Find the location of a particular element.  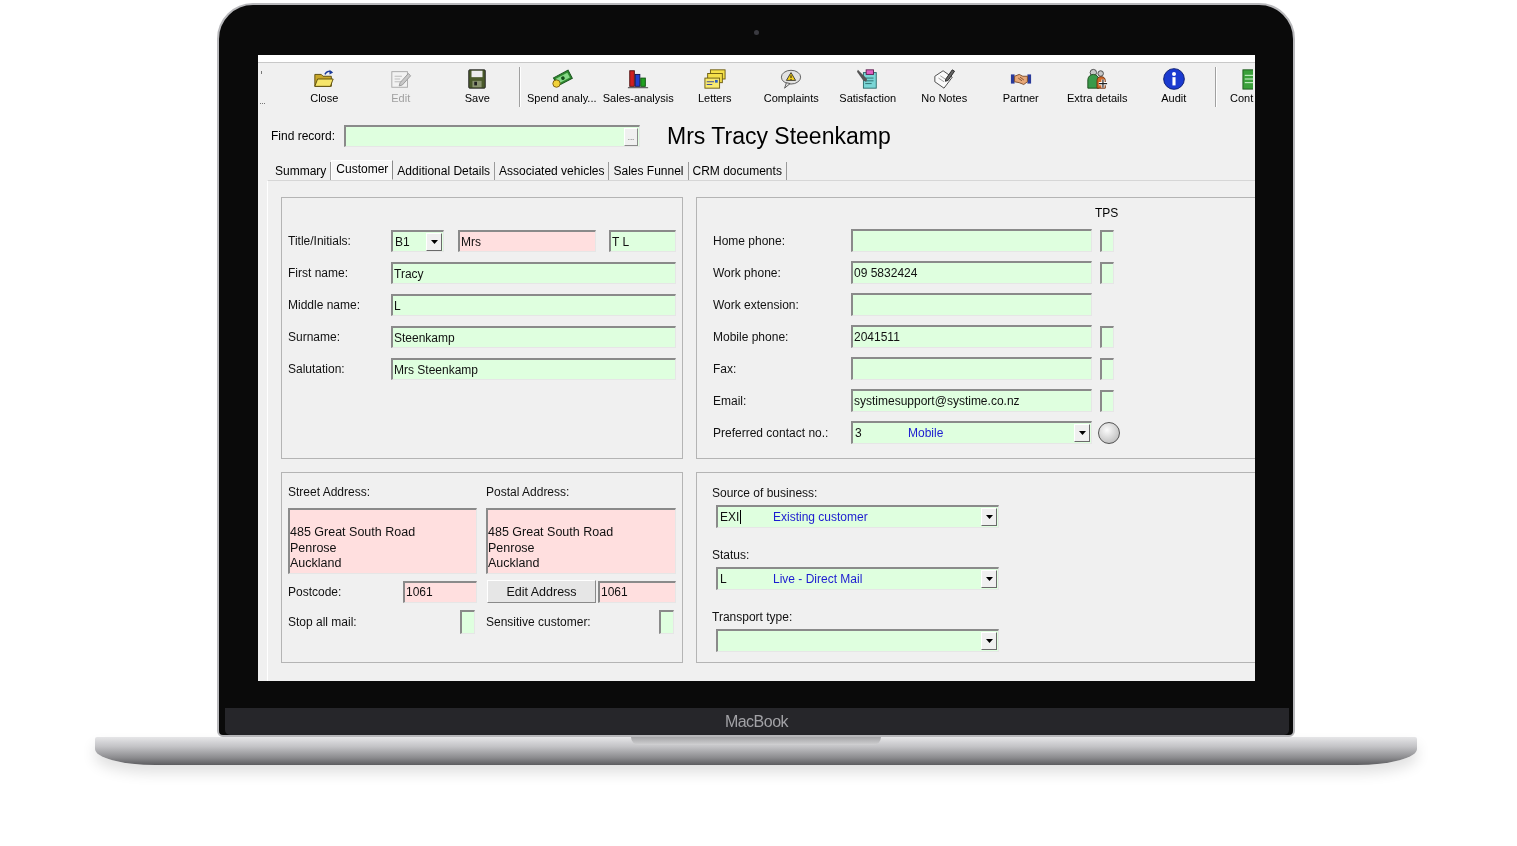

text-field: 09 5832424 is located at coordinates (971, 272).